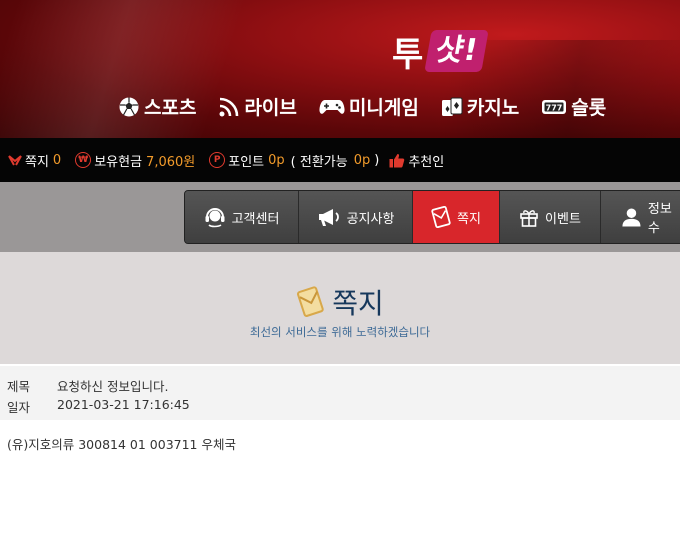 This screenshot has width=680, height=544. I want to click on user-icon, so click(631, 217).